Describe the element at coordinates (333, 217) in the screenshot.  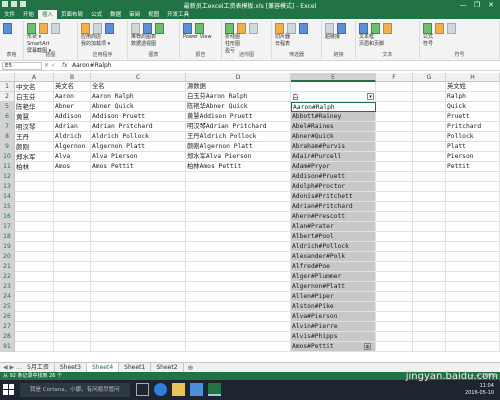
I see `cell-e: Ahern#Prescott` at that location.